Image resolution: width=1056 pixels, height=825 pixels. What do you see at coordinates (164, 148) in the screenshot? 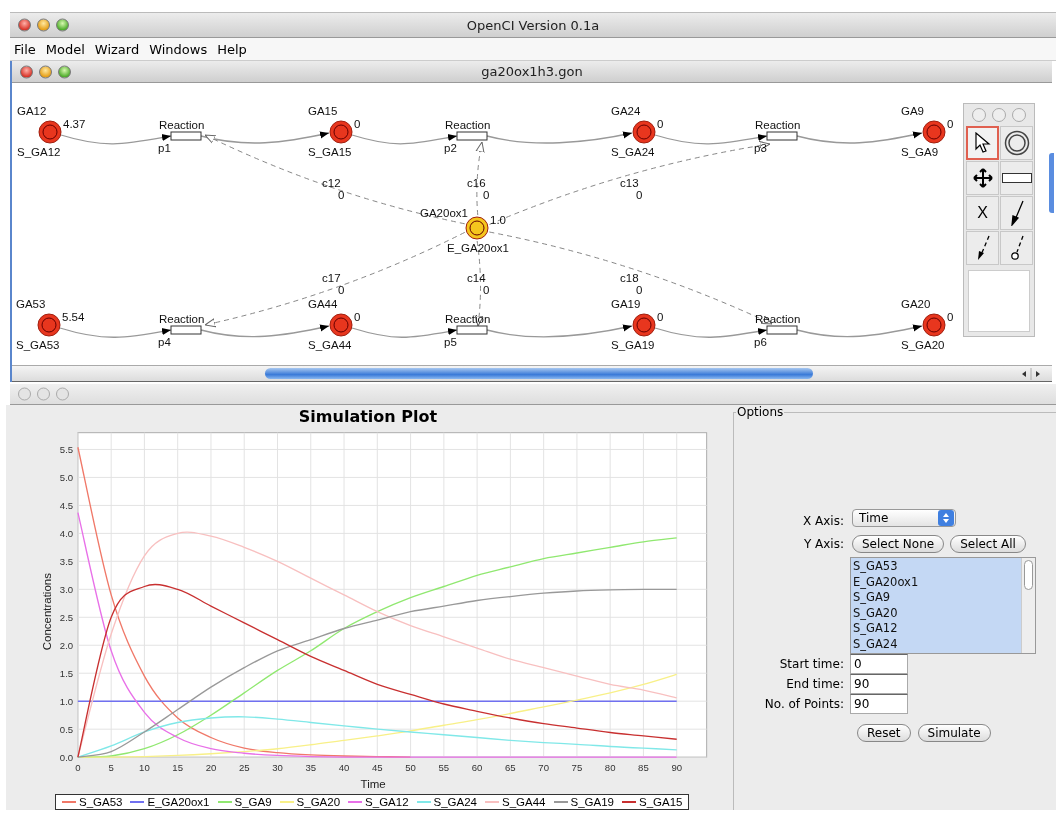
I see `reaction-name: p1` at bounding box center [164, 148].